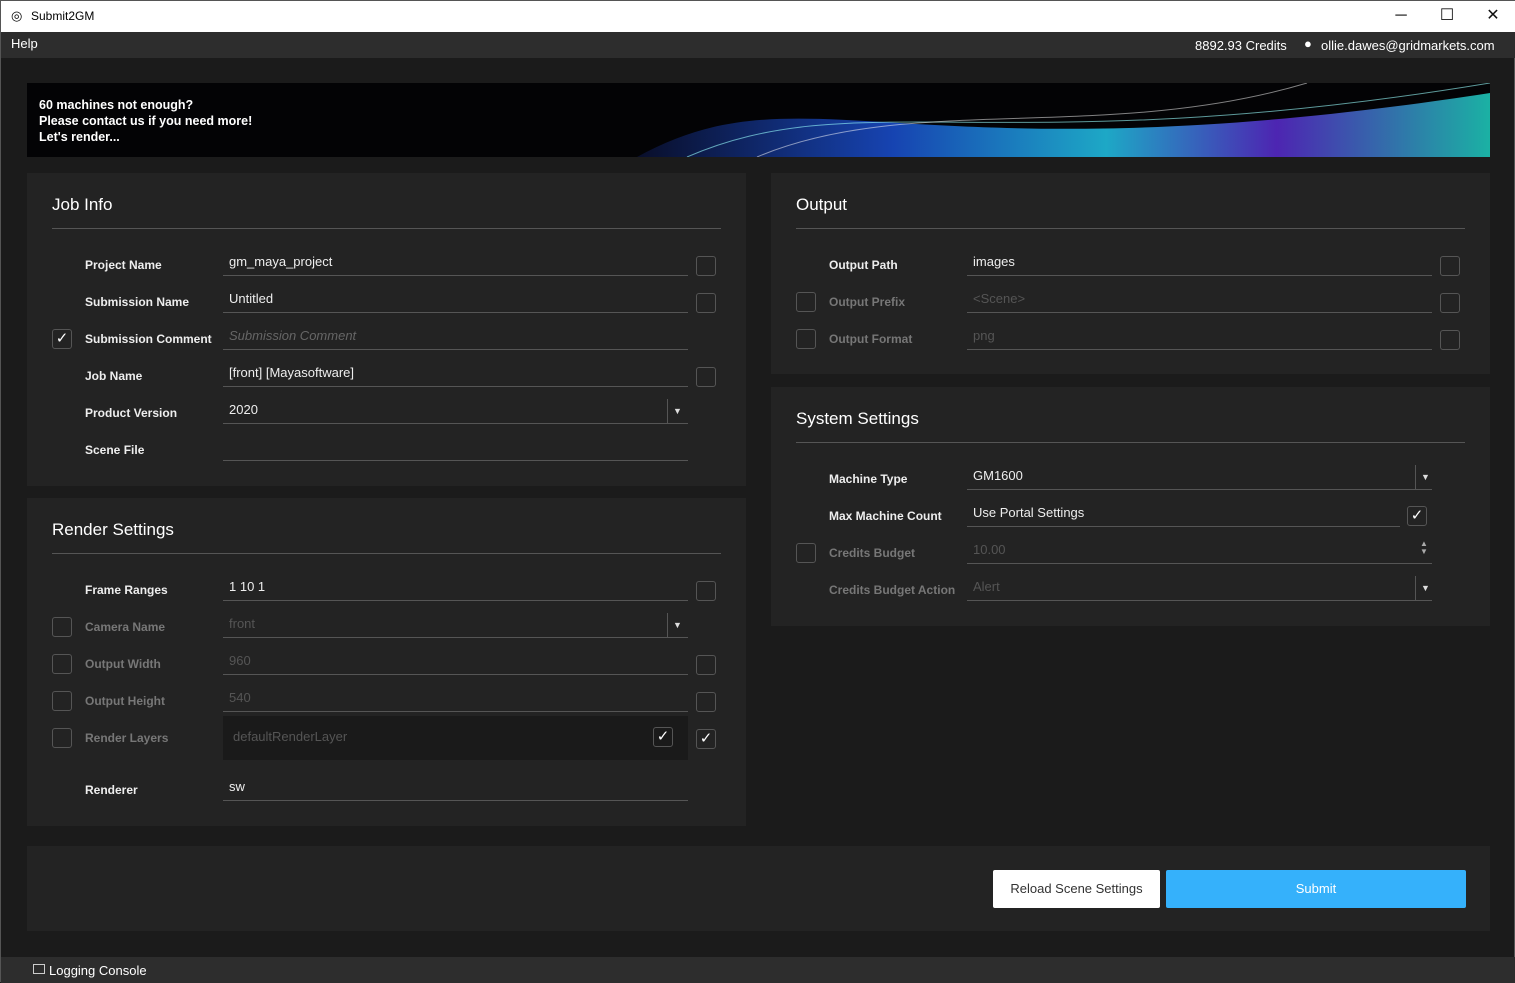  What do you see at coordinates (1308, 43) in the screenshot?
I see `user-icon: ●` at bounding box center [1308, 43].